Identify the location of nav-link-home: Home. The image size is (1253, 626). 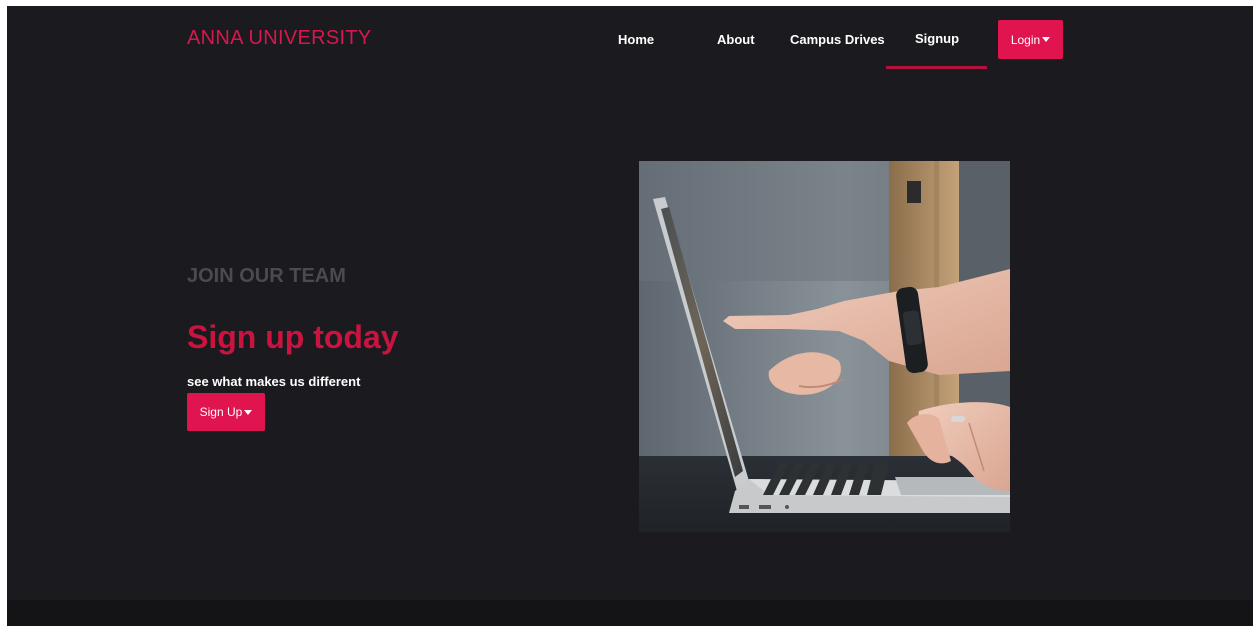
(636, 39).